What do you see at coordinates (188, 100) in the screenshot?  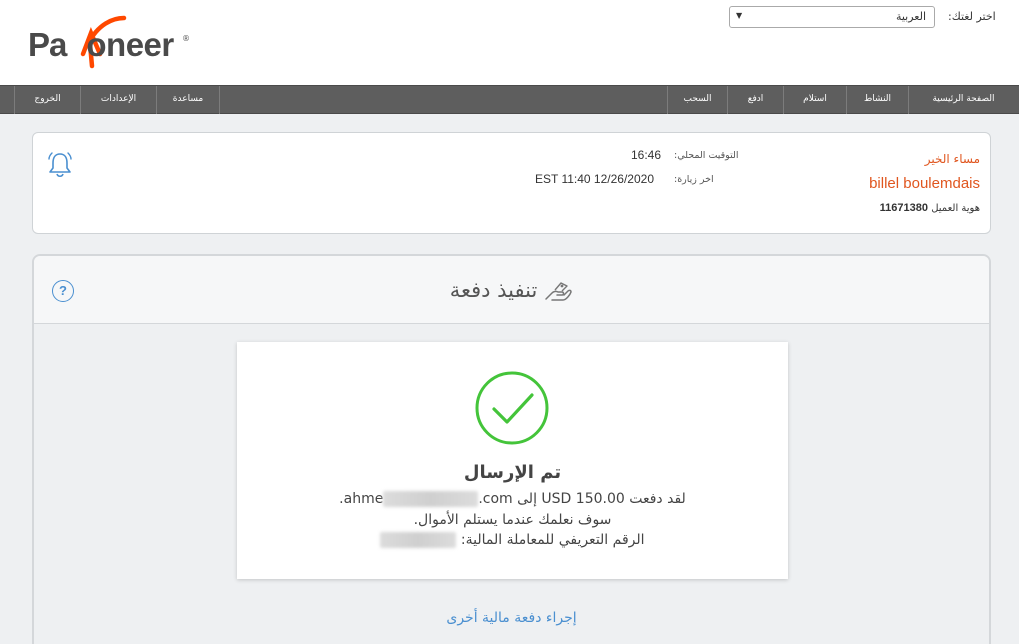 I see `nav-help: مساعدة` at bounding box center [188, 100].